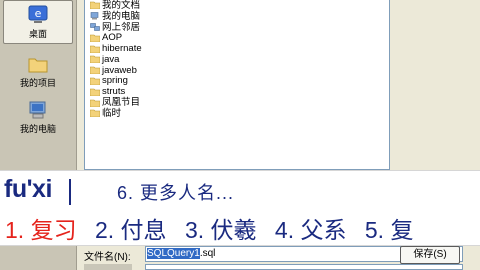 The width and height of the screenshot is (480, 270). Describe the element at coordinates (122, 49) in the screenshot. I see `file-name: hibernate` at that location.